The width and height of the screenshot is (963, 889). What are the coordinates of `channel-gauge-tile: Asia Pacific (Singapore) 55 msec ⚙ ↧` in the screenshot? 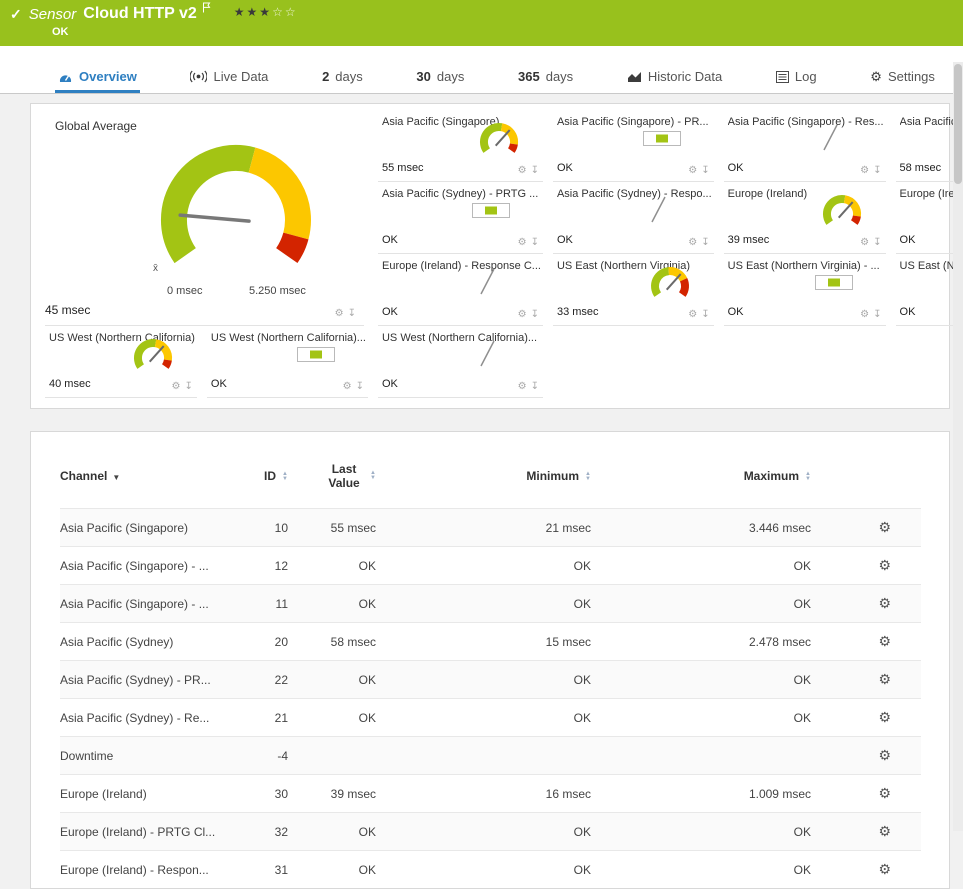 It's located at (460, 146).